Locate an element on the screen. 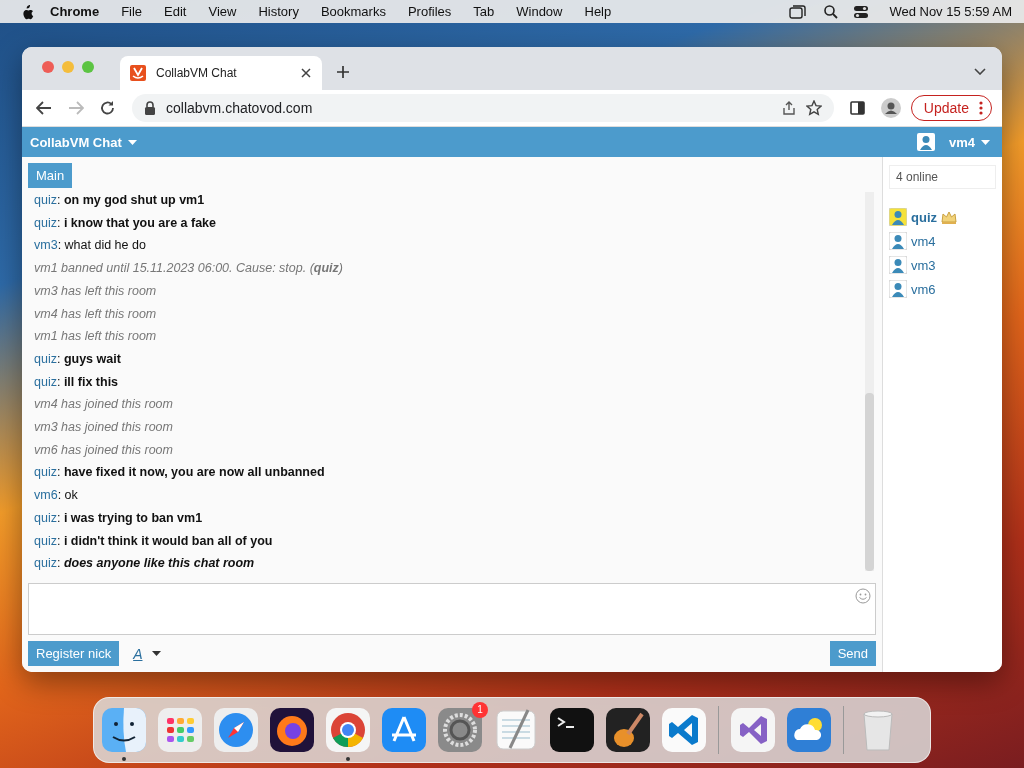 Image resolution: width=1024 pixels, height=768 pixels. chat-message: quiz: i was trying to ban vm1 is located at coordinates (119, 518).